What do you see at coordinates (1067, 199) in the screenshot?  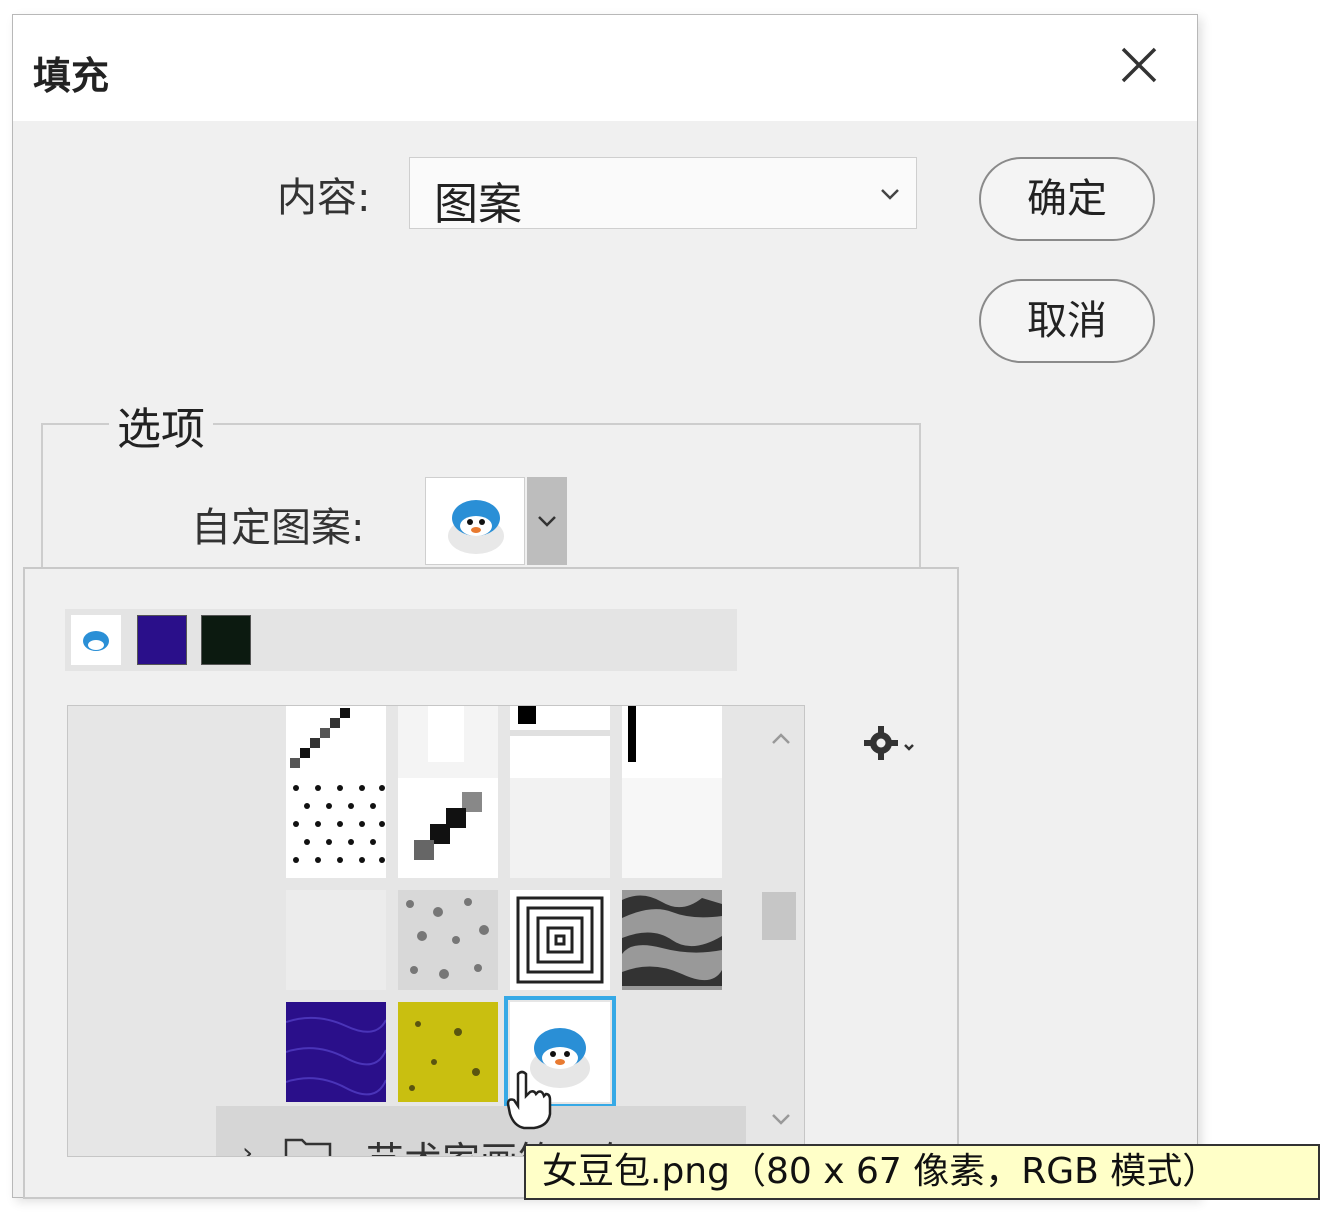 I see `ok-button: 确定` at bounding box center [1067, 199].